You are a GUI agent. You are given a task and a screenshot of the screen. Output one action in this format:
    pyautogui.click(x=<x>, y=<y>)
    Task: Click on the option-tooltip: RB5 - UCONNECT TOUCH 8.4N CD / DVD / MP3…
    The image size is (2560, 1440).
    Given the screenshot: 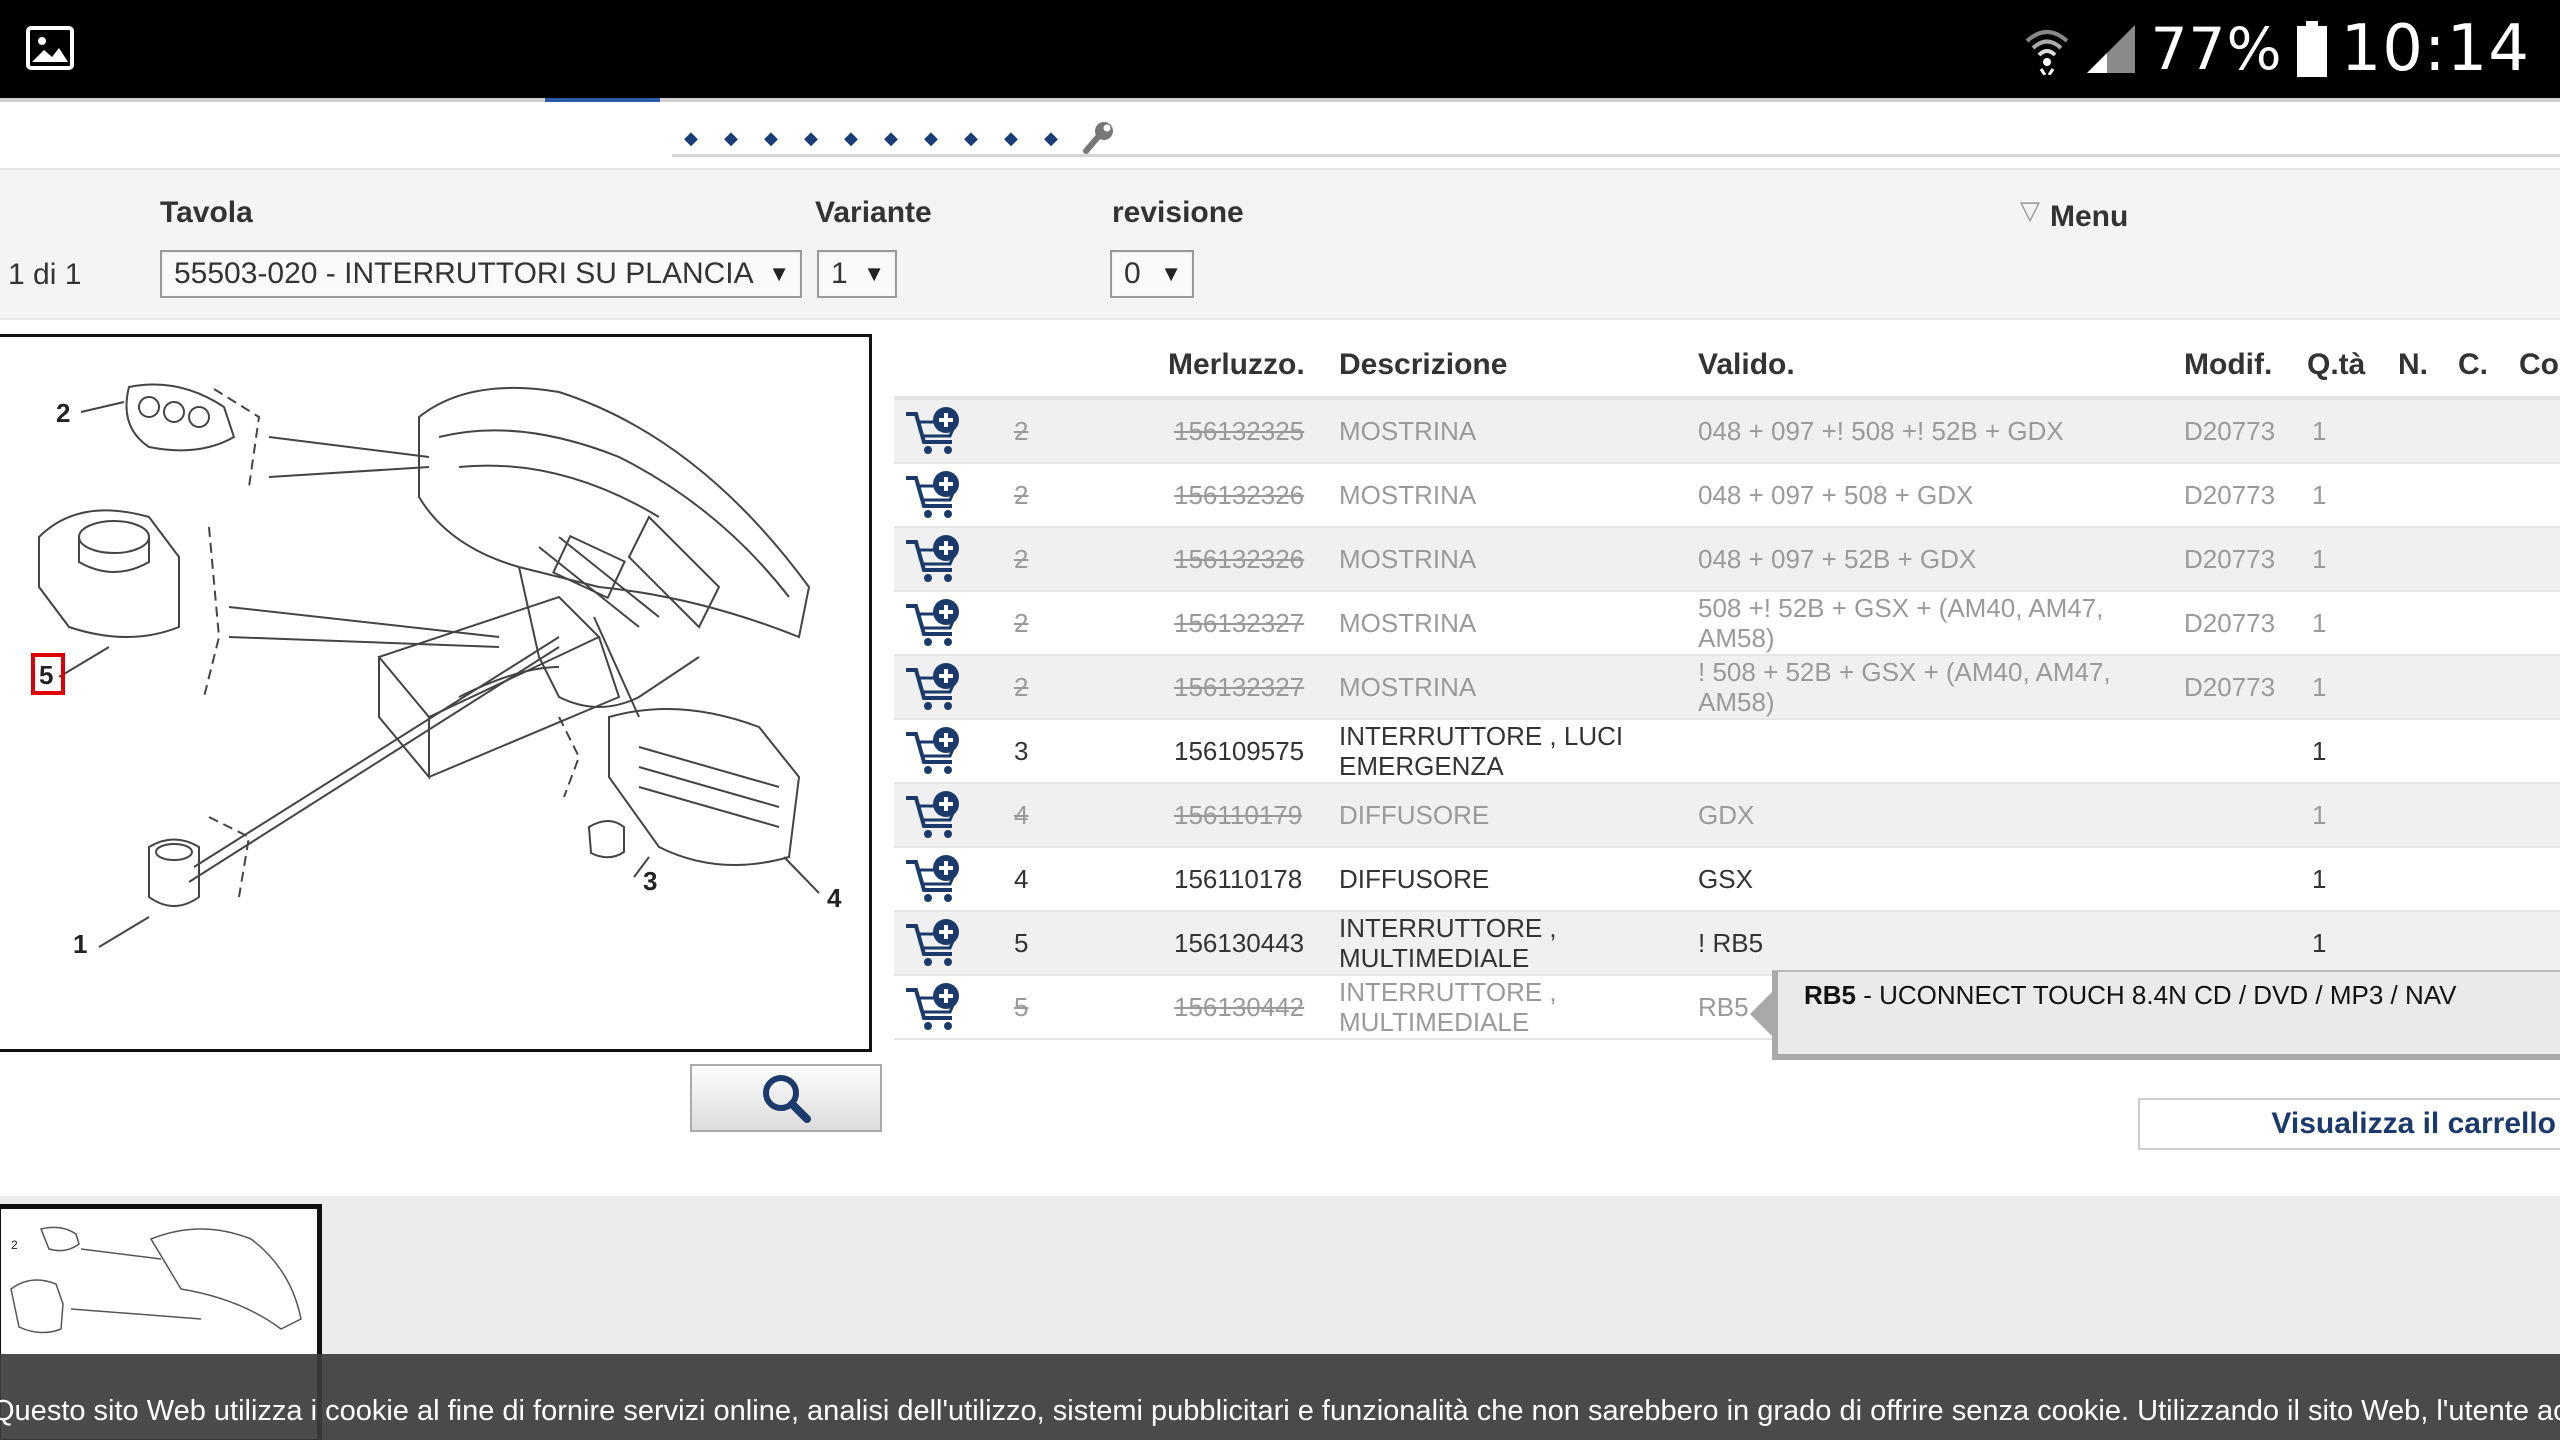 What is the action you would take?
    pyautogui.click(x=2166, y=1015)
    